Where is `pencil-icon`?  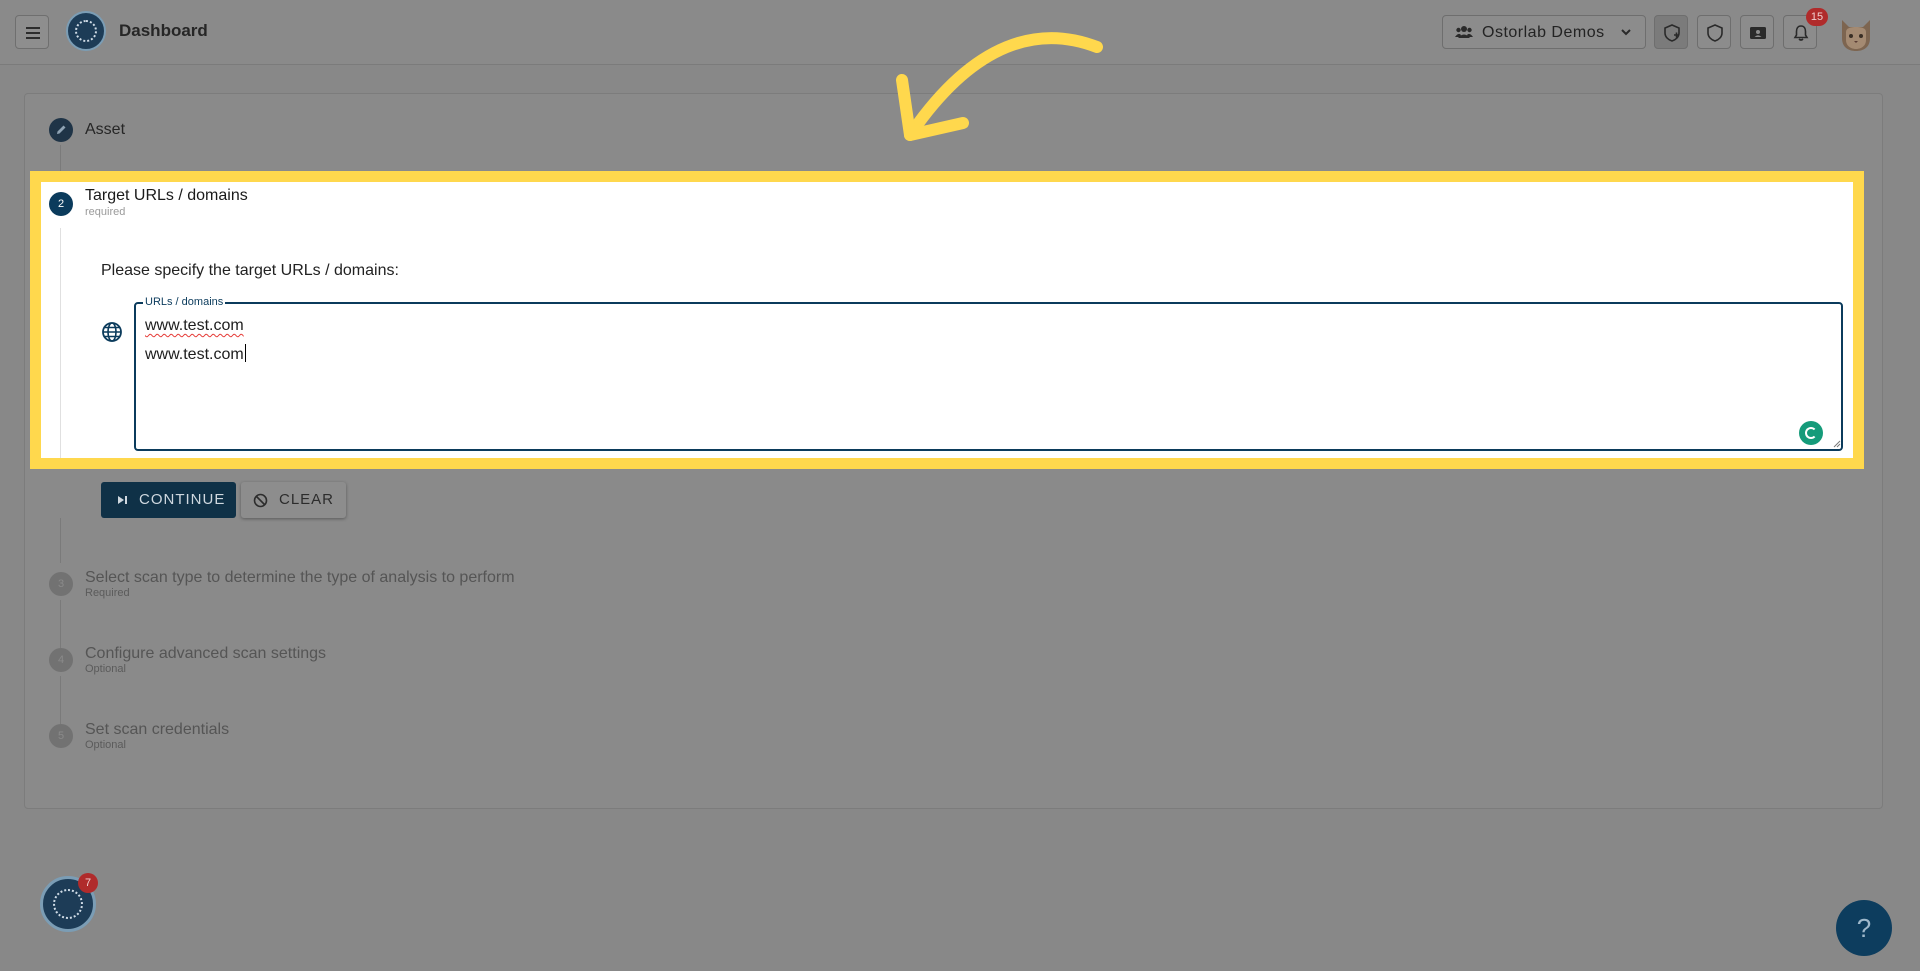 pencil-icon is located at coordinates (61, 129).